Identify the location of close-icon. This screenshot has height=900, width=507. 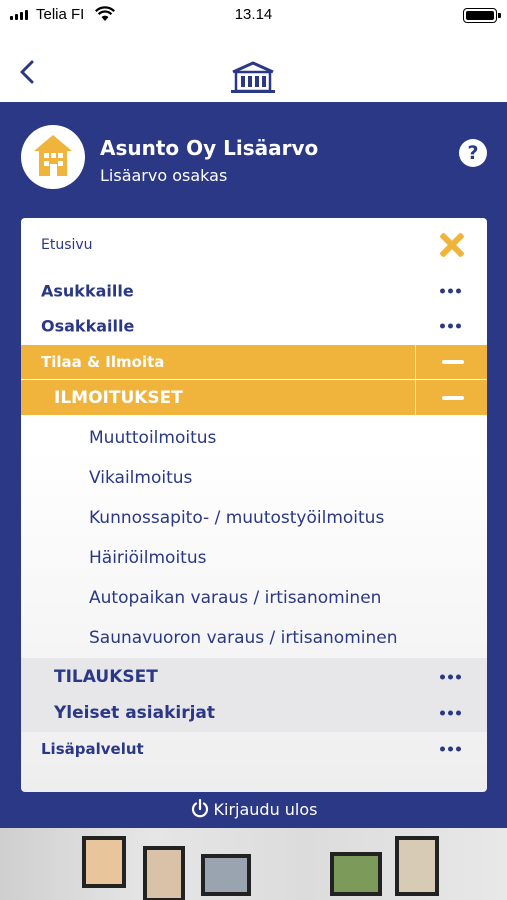
(452, 245).